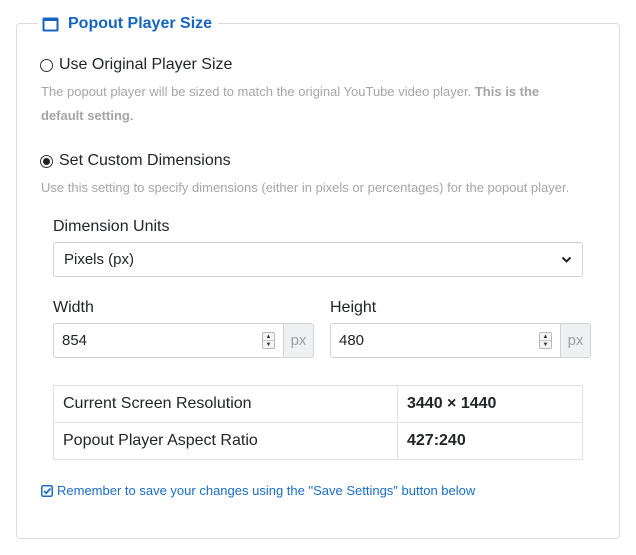  Describe the element at coordinates (111, 226) in the screenshot. I see `dimension-units-label: Dimension Units` at that location.